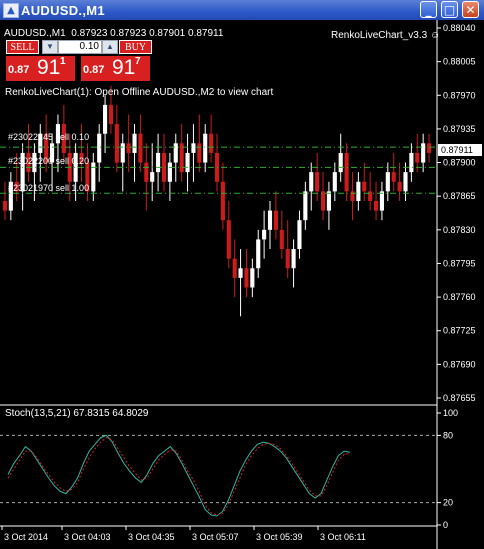 The height and width of the screenshot is (549, 484). I want to click on title-bar: ▲ AUDUSD.,M1 _ □ ✕, so click(242, 10).